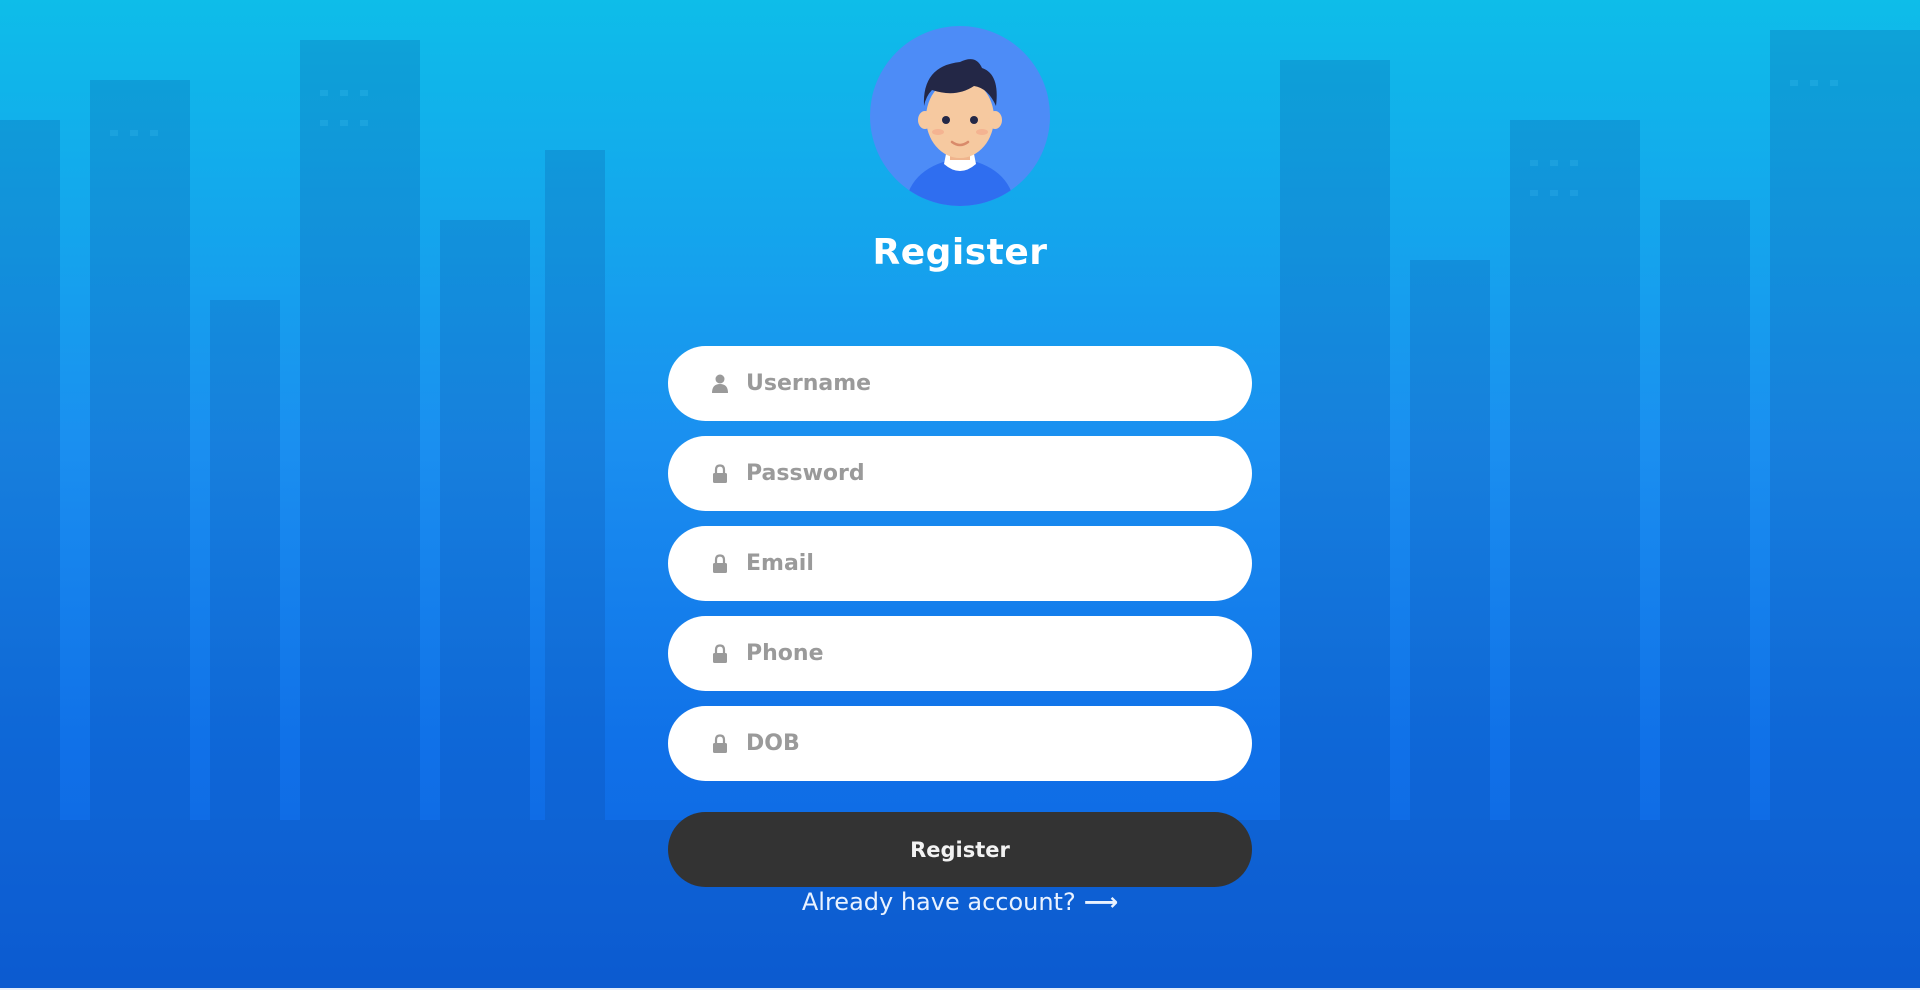  I want to click on email-input, so click(981, 563).